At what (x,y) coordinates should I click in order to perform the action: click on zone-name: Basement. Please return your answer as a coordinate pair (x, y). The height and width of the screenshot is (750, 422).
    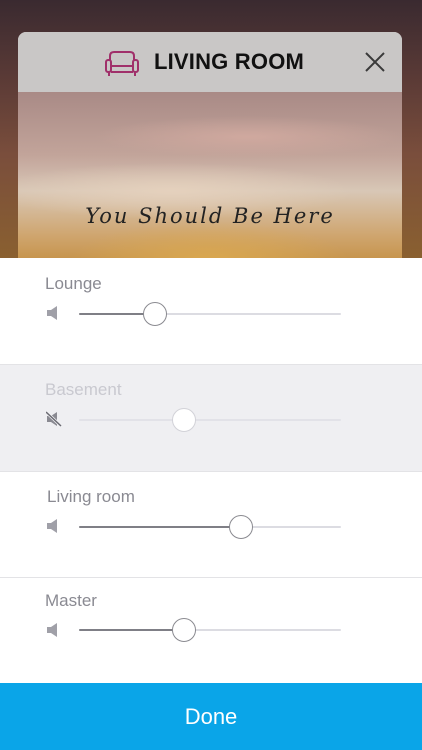
    Looking at the image, I should click on (83, 389).